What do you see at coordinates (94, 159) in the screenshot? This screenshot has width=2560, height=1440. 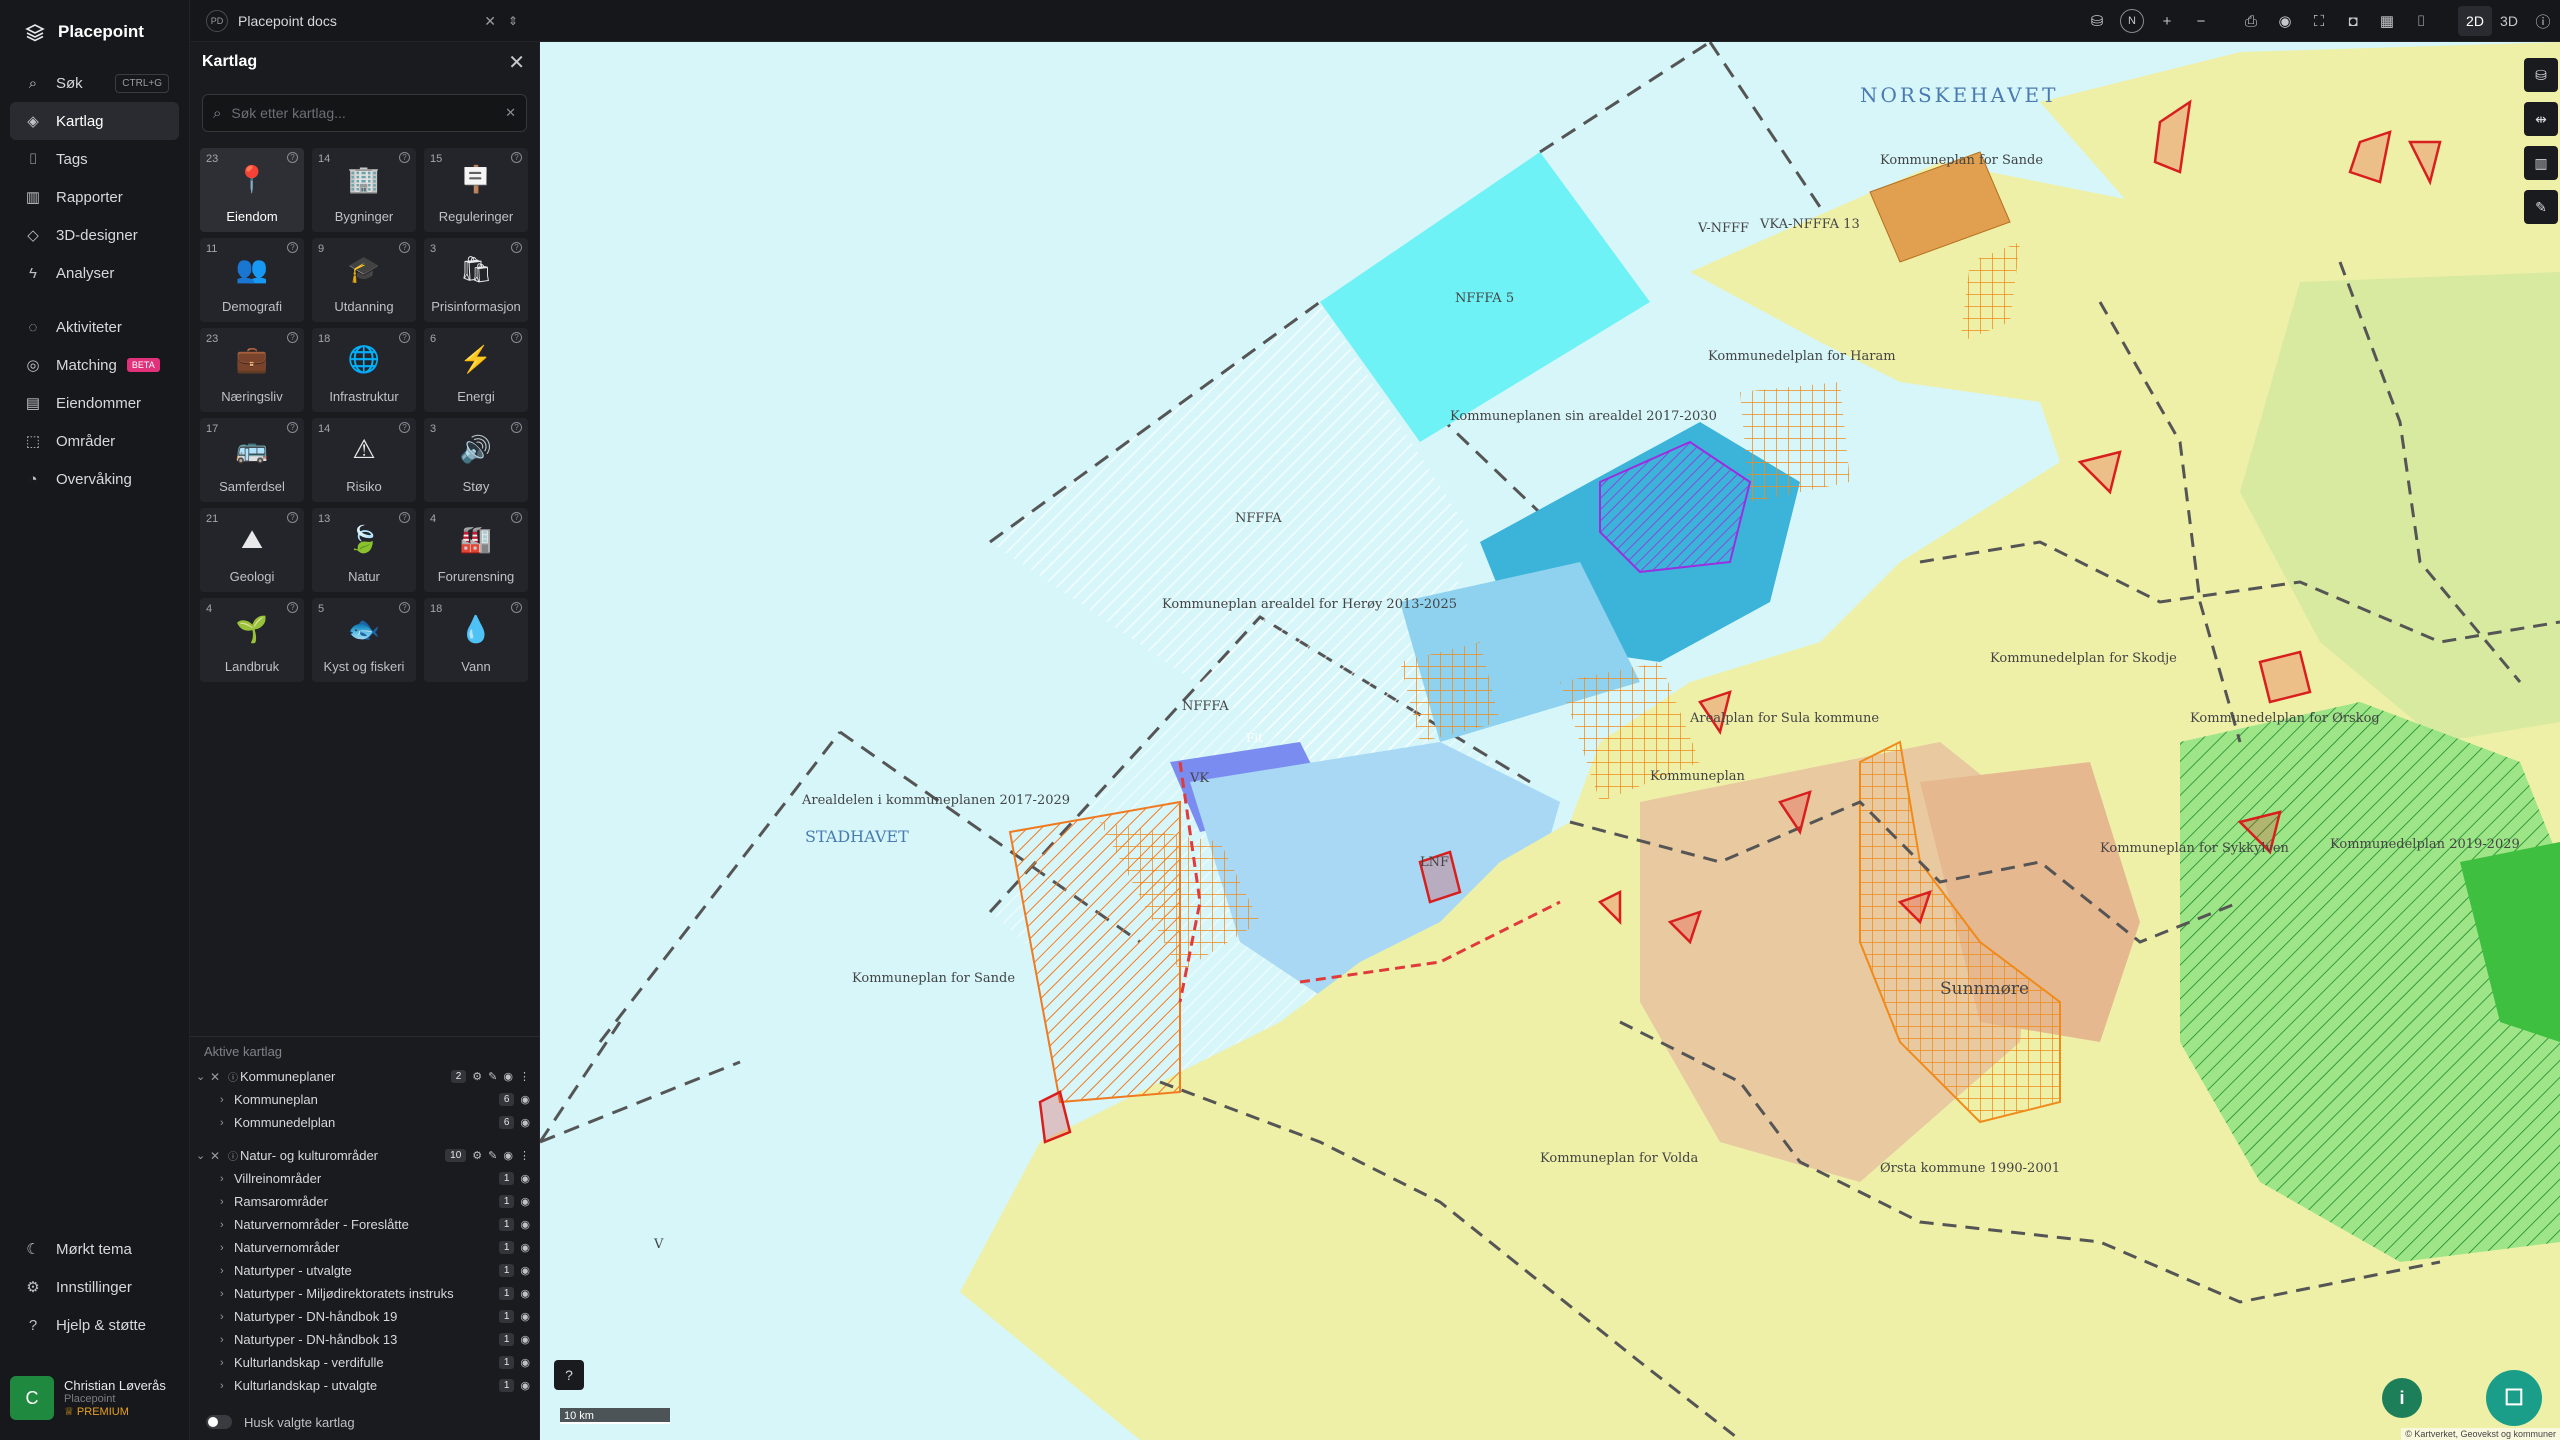 I see `nav-item-tags: ⌷ Tags` at bounding box center [94, 159].